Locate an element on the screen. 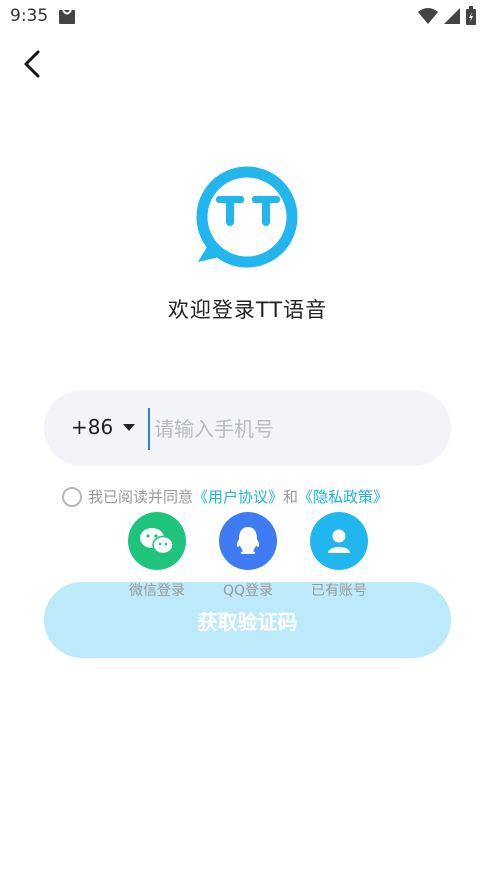 This screenshot has width=495, height=880. back-arrow-icon is located at coordinates (32, 64).